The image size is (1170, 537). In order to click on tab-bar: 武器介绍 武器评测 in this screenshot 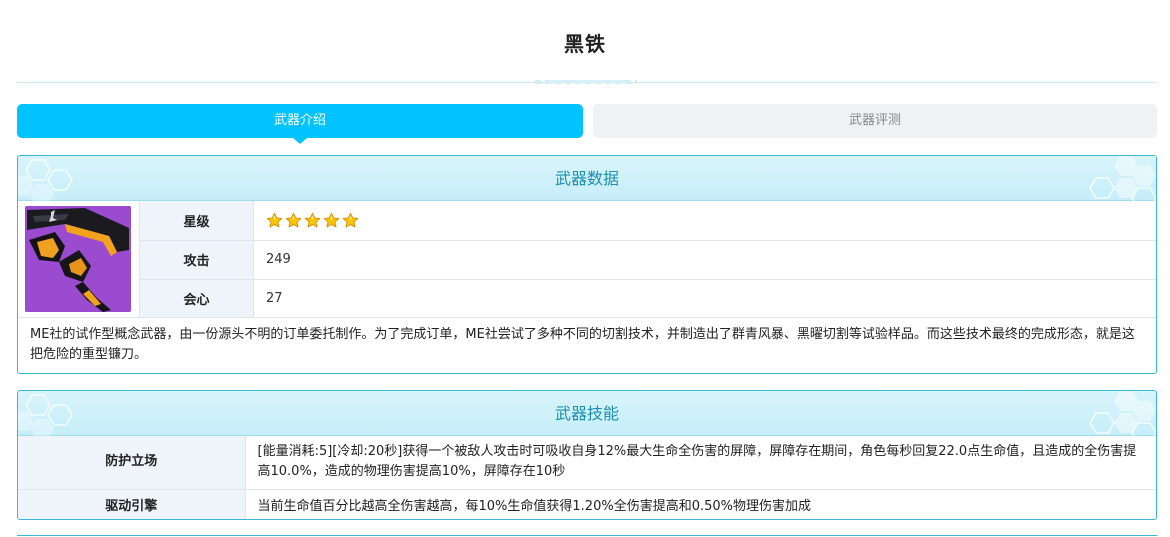, I will do `click(587, 124)`.